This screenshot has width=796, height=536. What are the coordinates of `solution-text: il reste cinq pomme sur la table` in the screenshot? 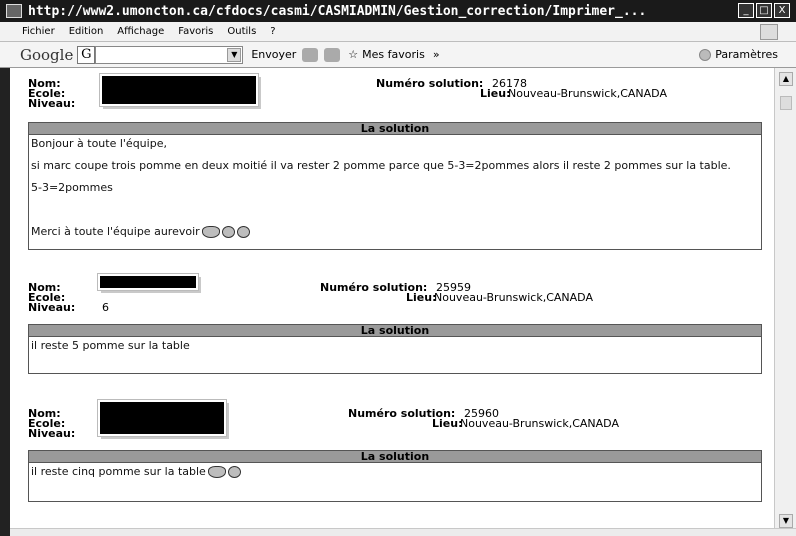 It's located at (395, 476).